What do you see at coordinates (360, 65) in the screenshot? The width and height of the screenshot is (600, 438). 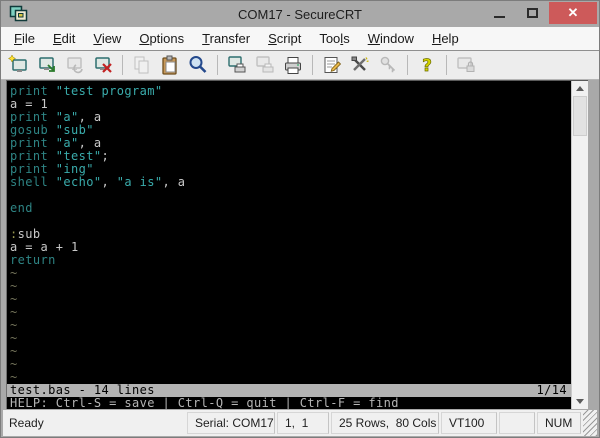 I see `global-options-icon` at bounding box center [360, 65].